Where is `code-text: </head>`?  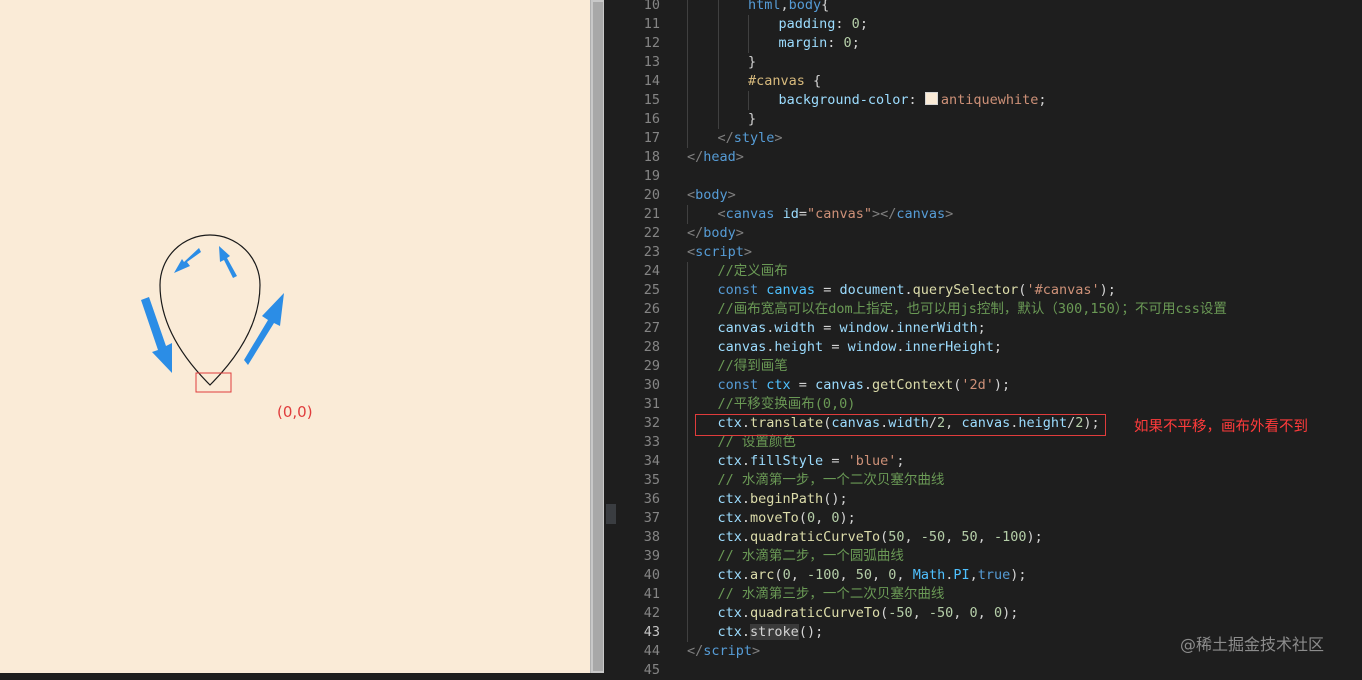 code-text: </head> is located at coordinates (715, 157).